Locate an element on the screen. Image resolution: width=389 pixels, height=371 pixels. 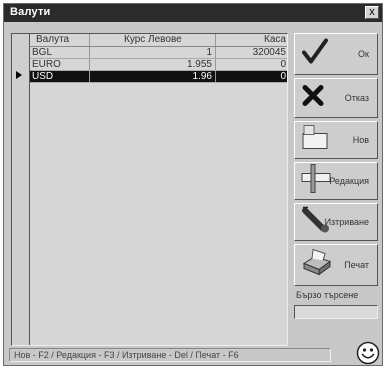
column-header-rate: Курс Левове is located at coordinates (153, 40).